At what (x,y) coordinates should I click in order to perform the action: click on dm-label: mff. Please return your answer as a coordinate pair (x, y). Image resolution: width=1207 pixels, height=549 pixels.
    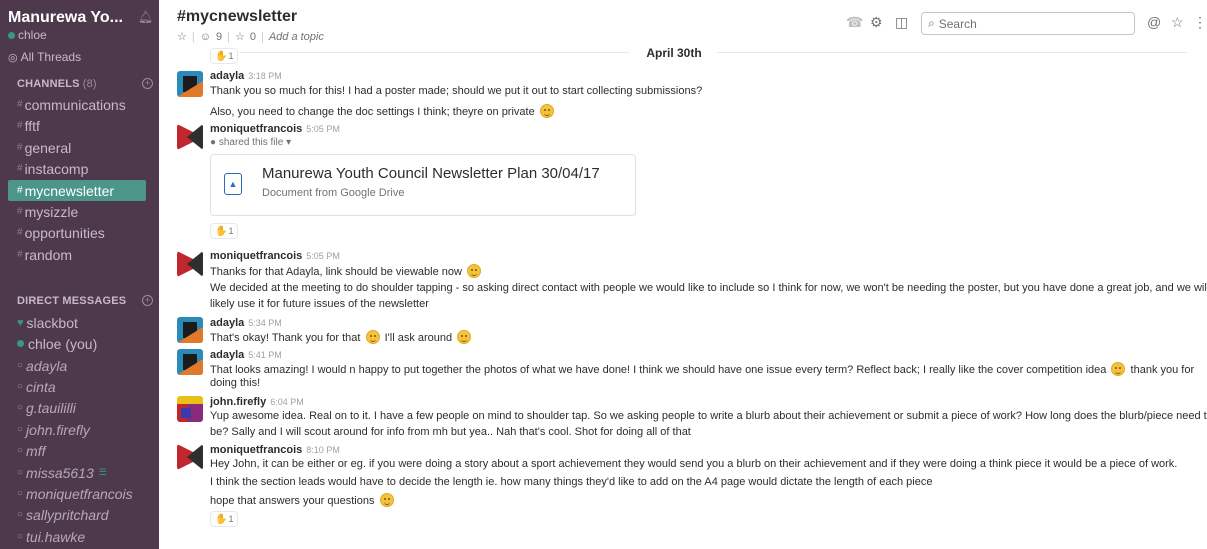
    Looking at the image, I should click on (36, 450).